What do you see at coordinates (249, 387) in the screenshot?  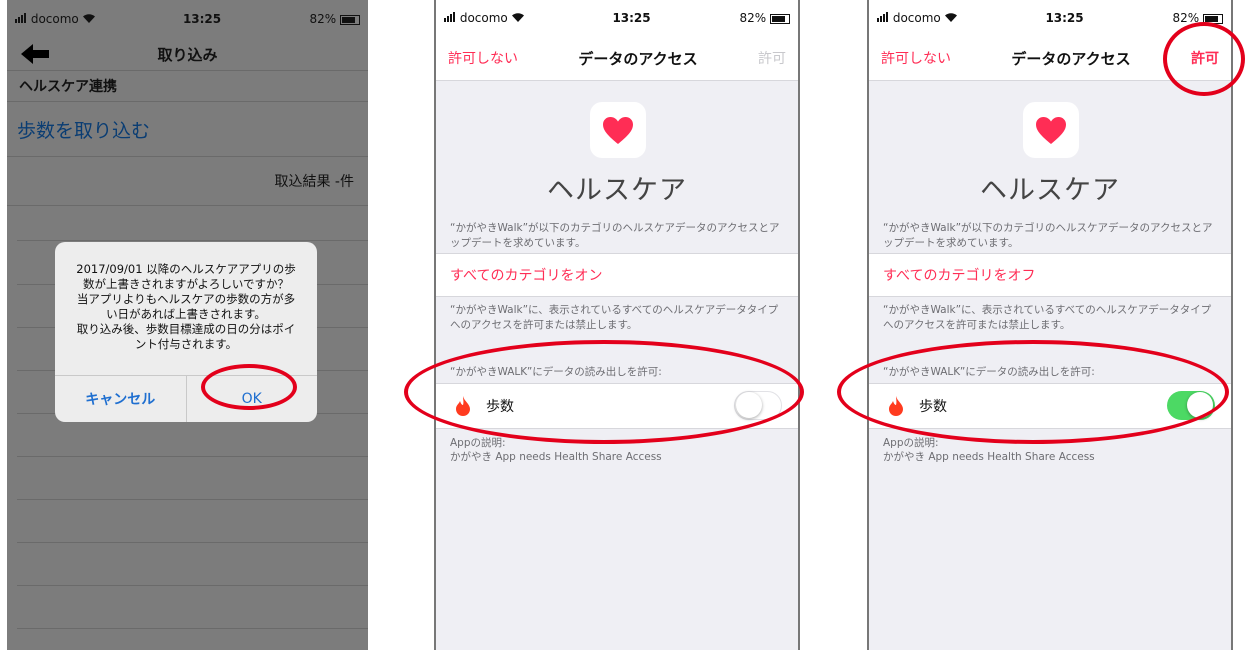 I see `annotation-ring-ok` at bounding box center [249, 387].